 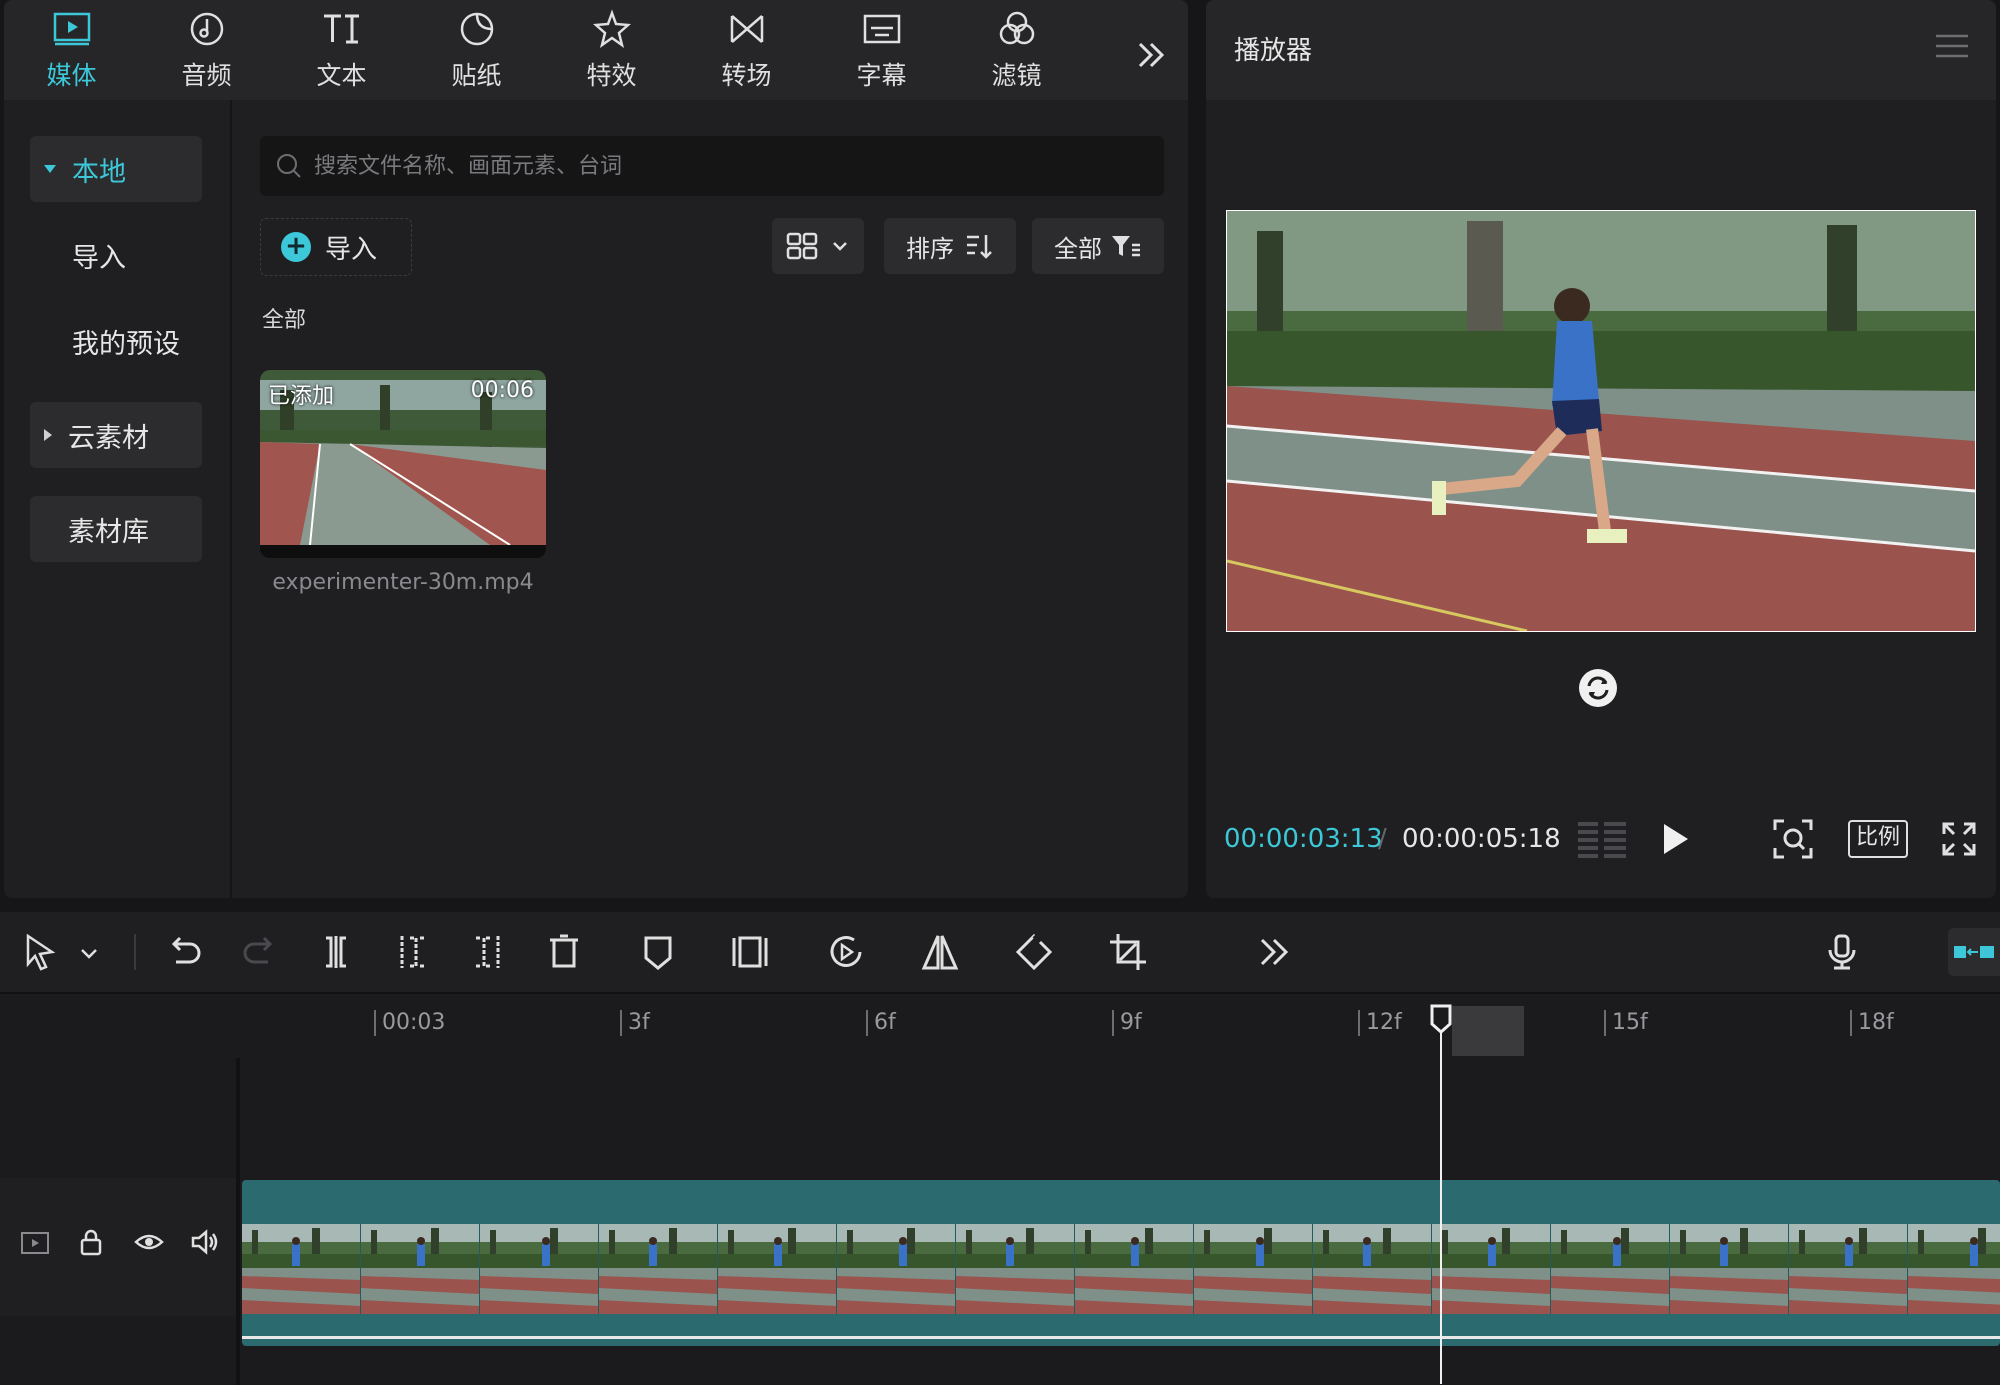 What do you see at coordinates (336, 952) in the screenshot?
I see `split-icon` at bounding box center [336, 952].